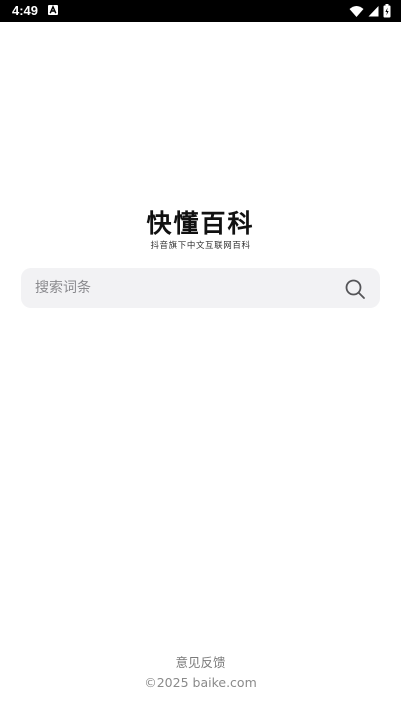  I want to click on app-logo: 快懂百科 抖音旗下中文互联网百科, so click(200, 230).